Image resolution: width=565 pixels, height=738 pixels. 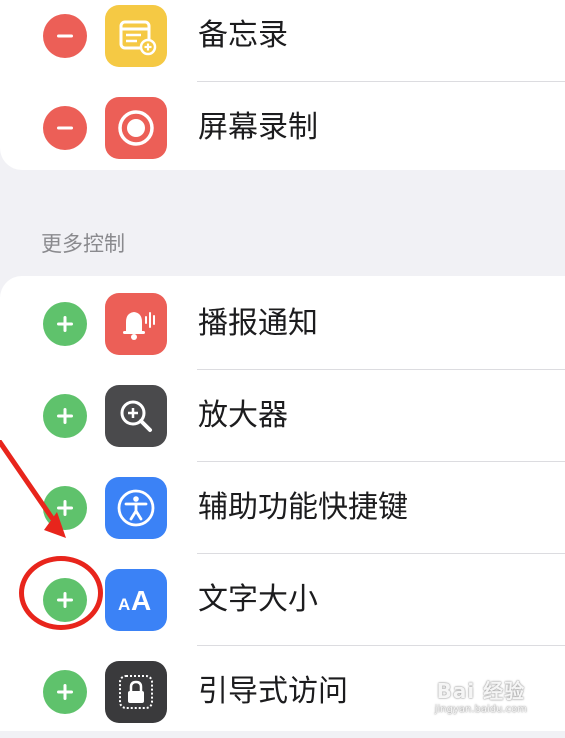 I want to click on control-row-screen-recording: 屏幕录制, so click(x=282, y=128).